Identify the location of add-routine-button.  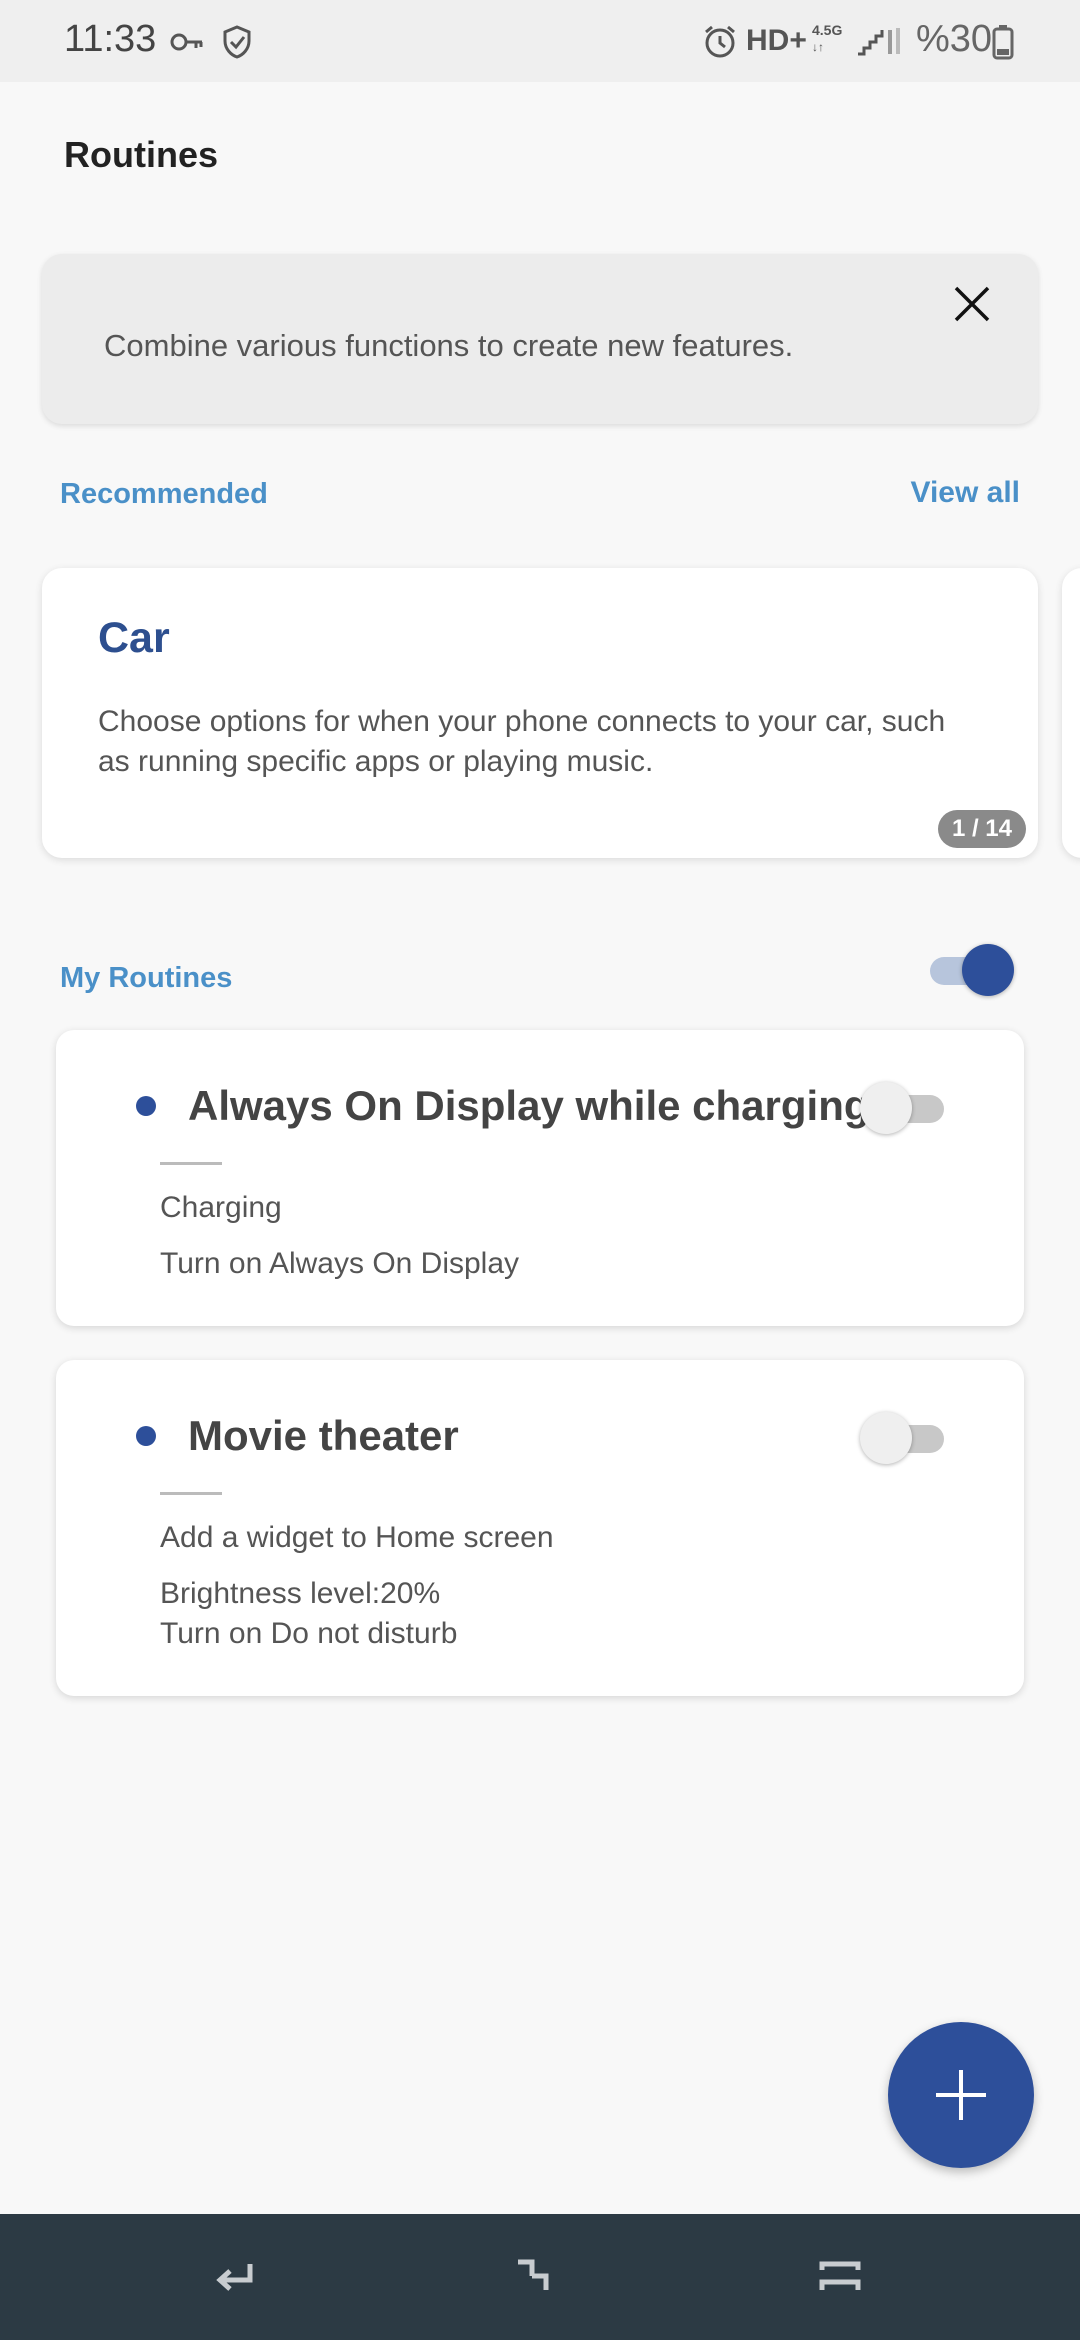
(961, 2095).